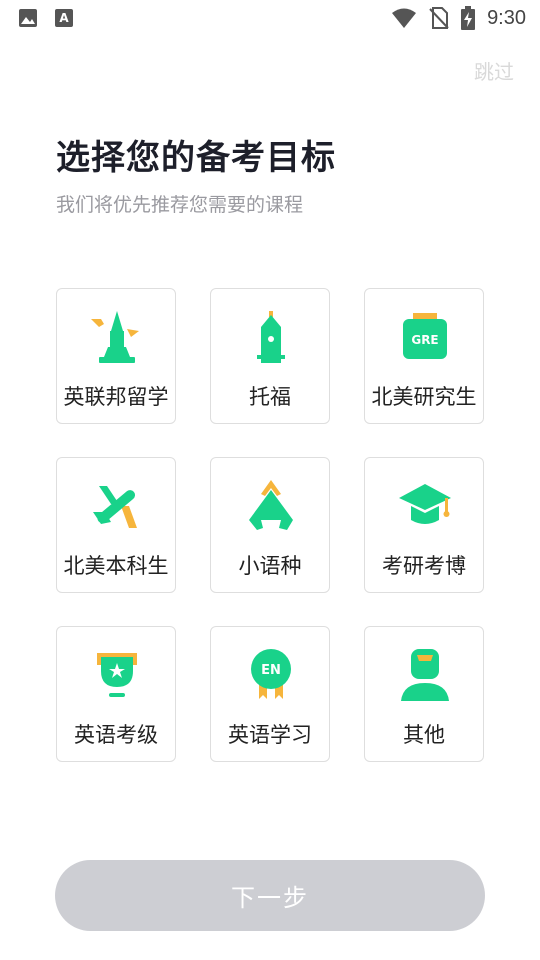 The image size is (540, 960). I want to click on font-icon: A, so click(64, 18).